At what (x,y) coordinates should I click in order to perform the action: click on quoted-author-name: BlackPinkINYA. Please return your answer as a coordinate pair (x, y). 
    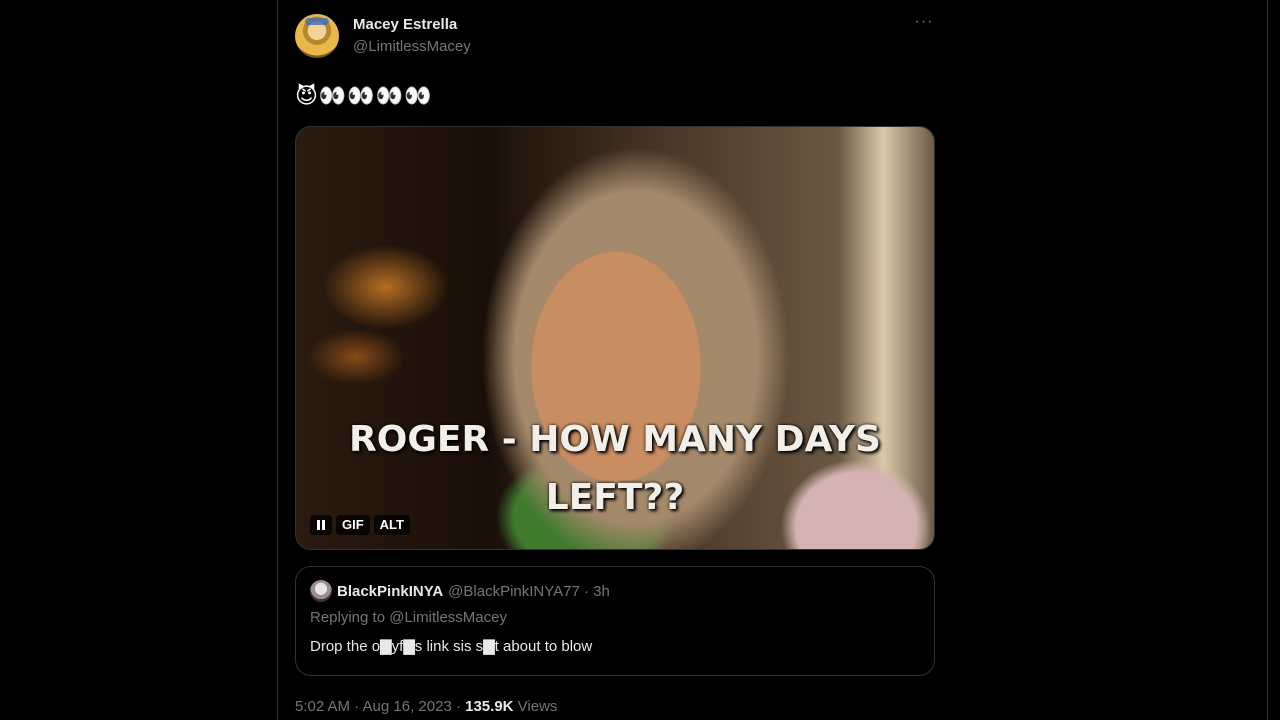
    Looking at the image, I should click on (390, 591).